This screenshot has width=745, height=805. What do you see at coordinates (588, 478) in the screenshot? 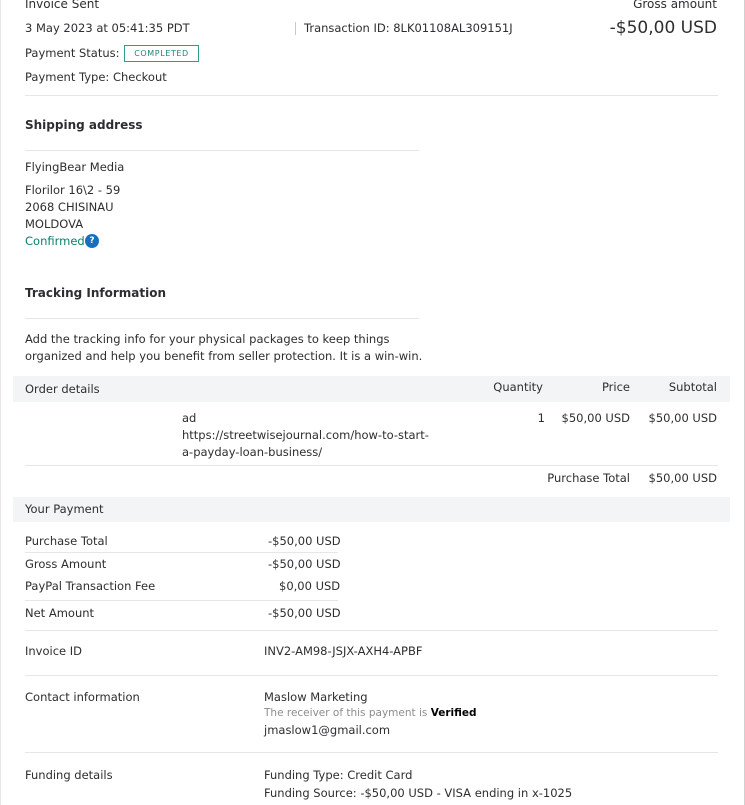
I see `purchase-total-label: Purchase Total` at bounding box center [588, 478].